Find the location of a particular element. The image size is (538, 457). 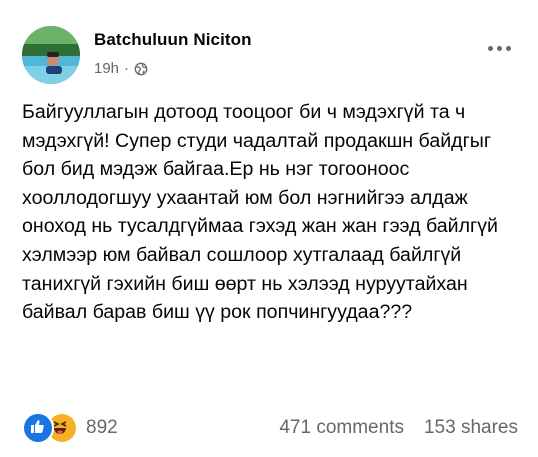

reactions-summary: 892 is located at coordinates (70, 428).